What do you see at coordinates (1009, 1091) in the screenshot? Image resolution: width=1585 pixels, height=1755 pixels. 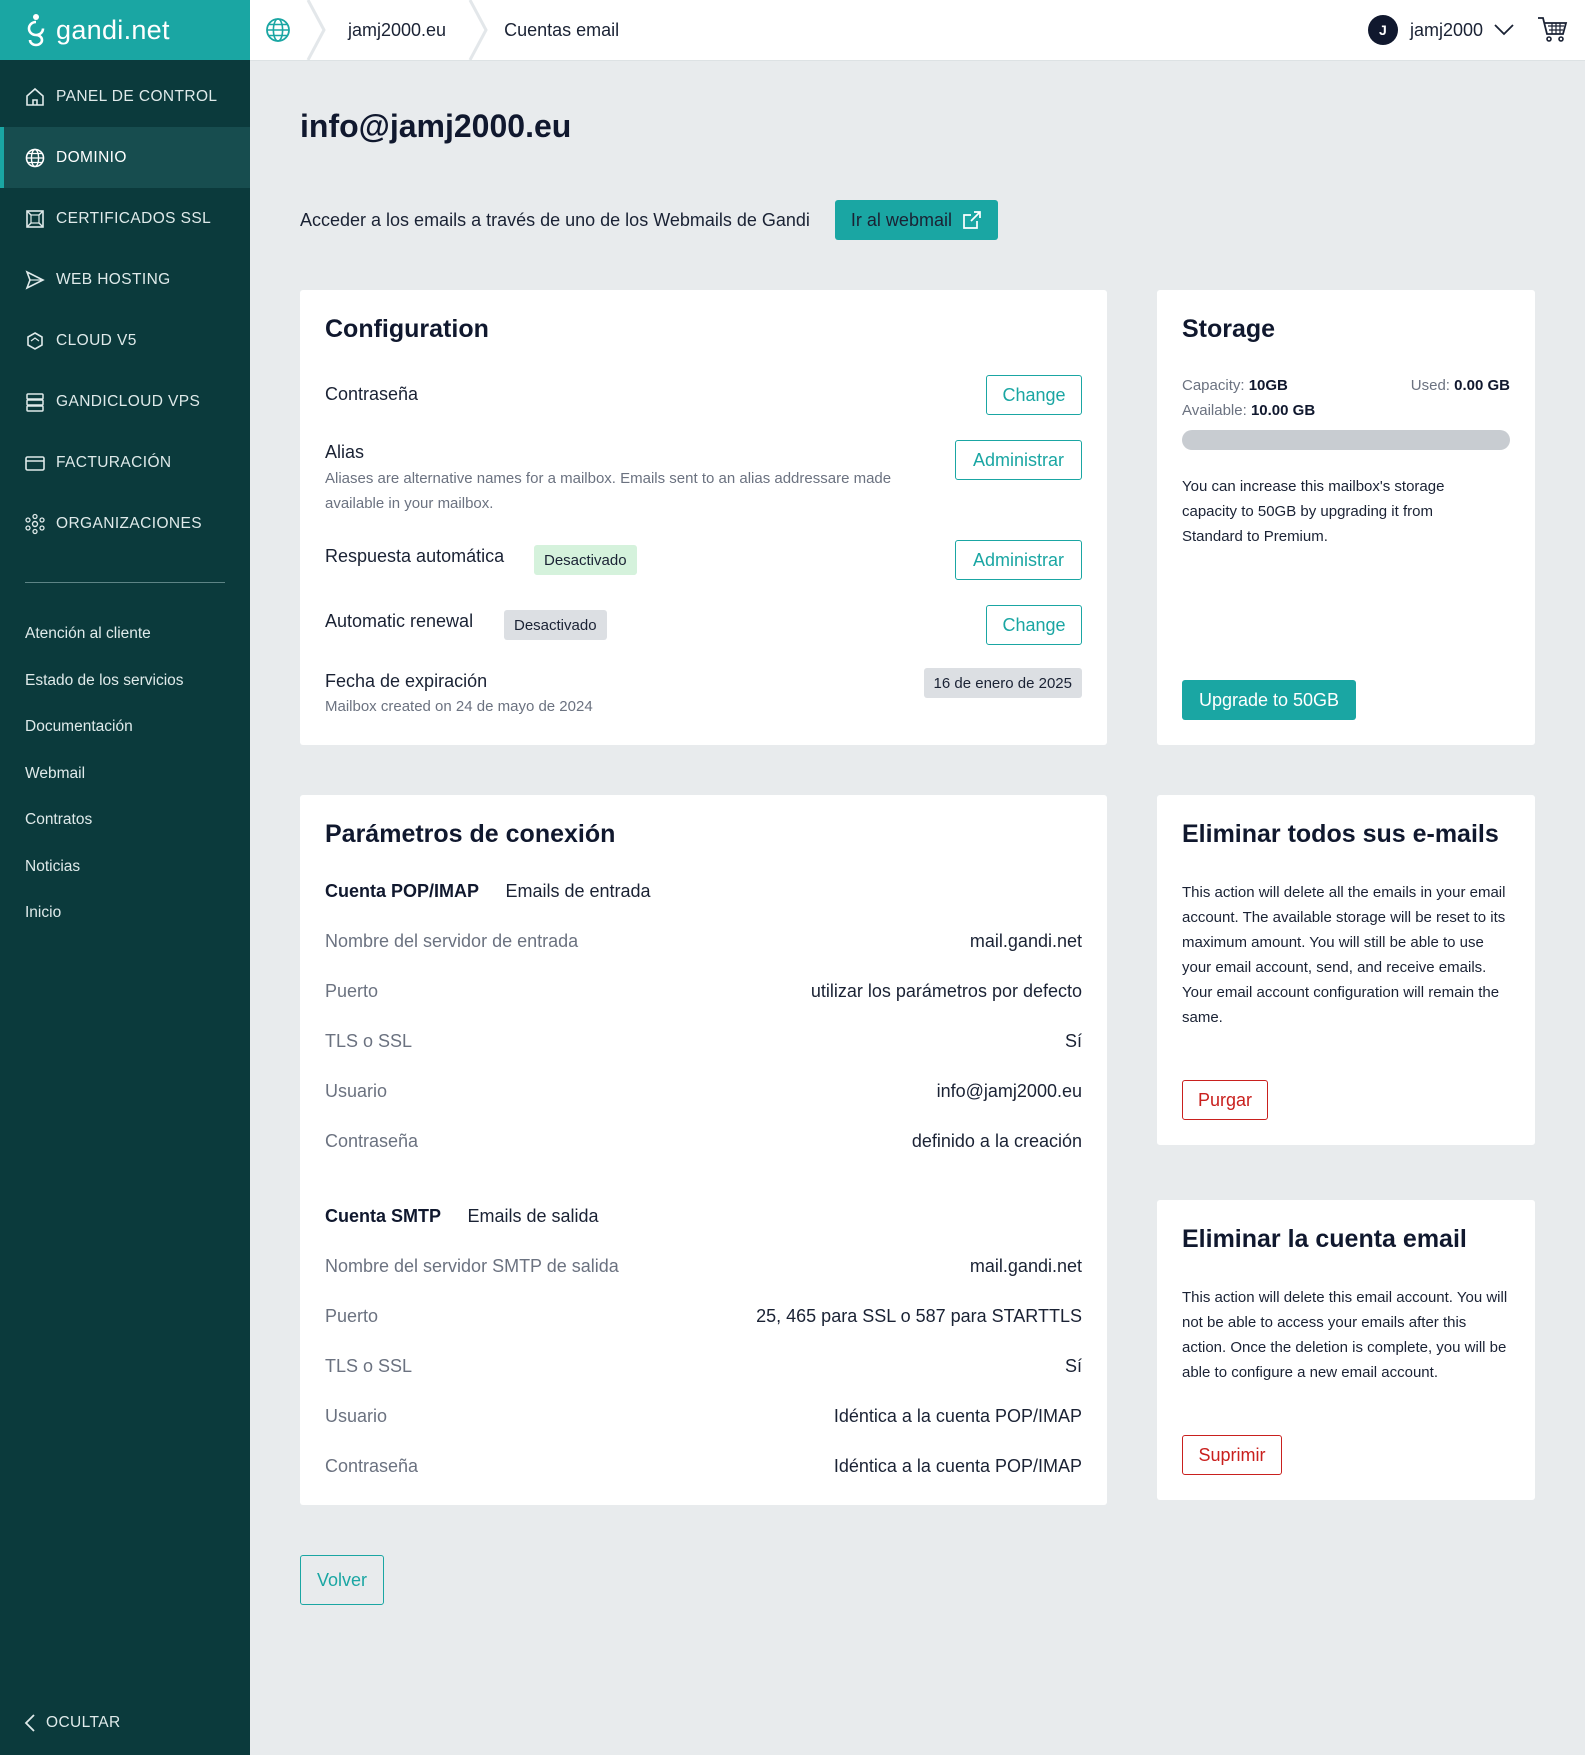 I see `pop-row-value: info@jamj2000.eu` at bounding box center [1009, 1091].